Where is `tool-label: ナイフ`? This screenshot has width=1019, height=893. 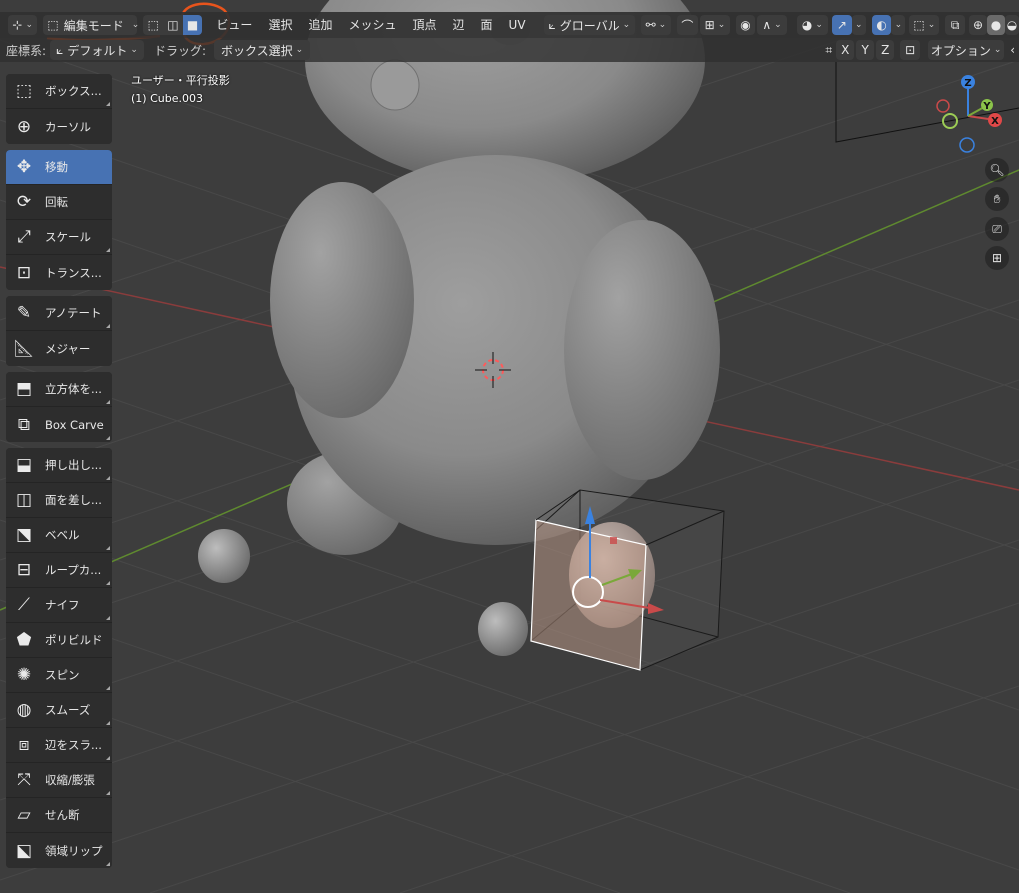
tool-label: ナイフ is located at coordinates (62, 605).